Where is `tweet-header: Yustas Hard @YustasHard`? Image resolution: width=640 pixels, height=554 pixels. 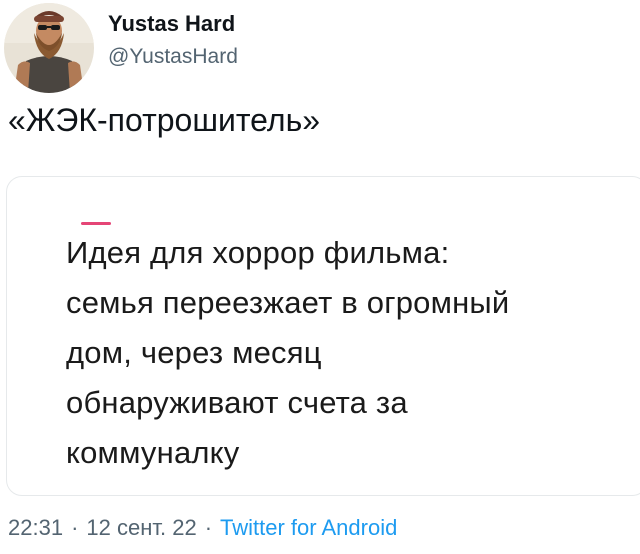
tweet-header: Yustas Hard @YustasHard is located at coordinates (121, 48).